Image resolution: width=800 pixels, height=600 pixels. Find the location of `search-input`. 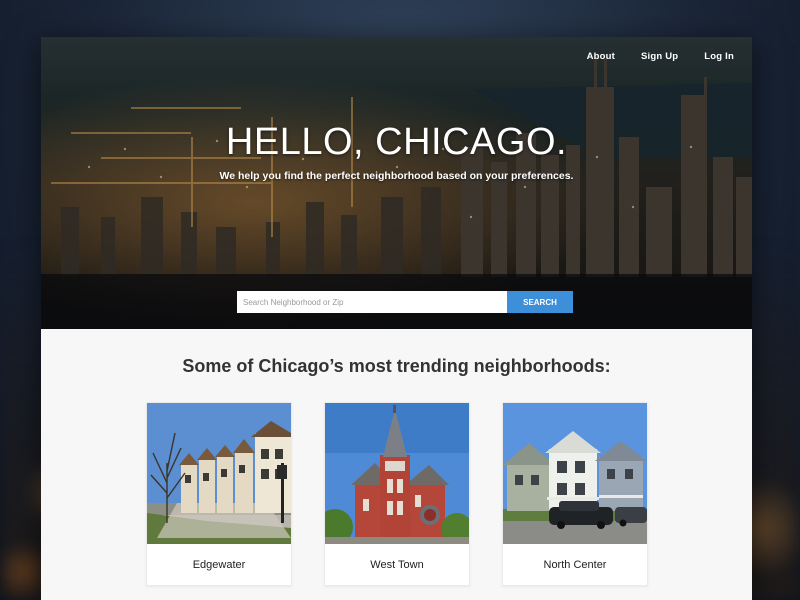

search-input is located at coordinates (372, 302).